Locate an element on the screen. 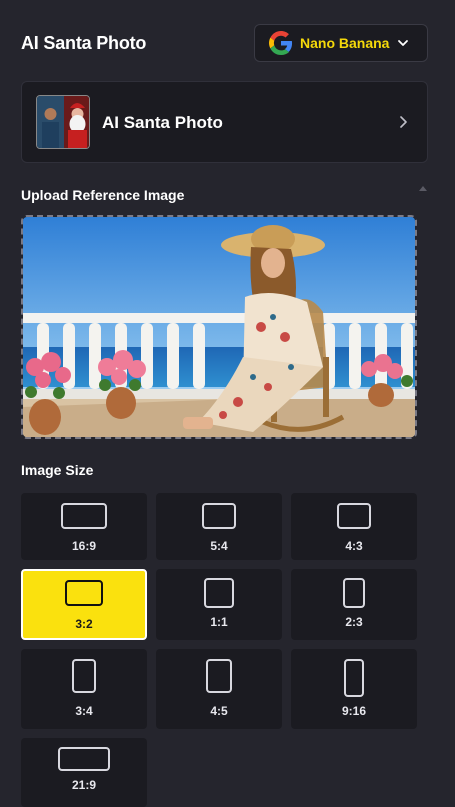 The image size is (455, 807). size-option-2-3: 2:3 is located at coordinates (354, 604).